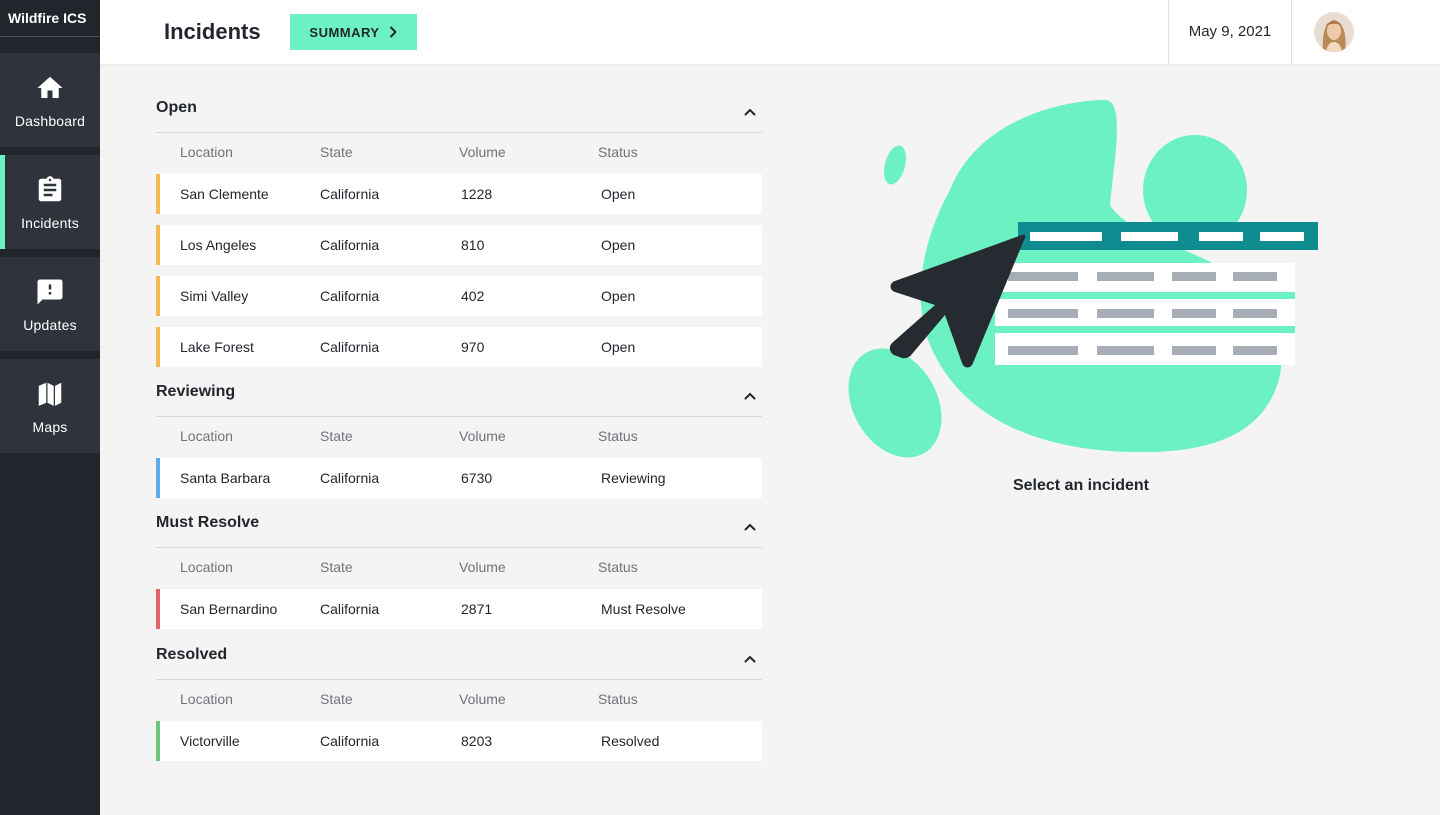  I want to click on summary-button: SUMMARY, so click(353, 32).